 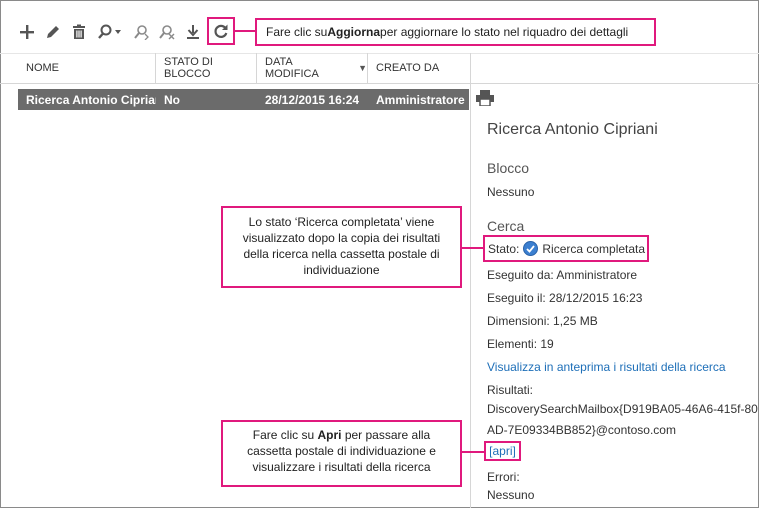 What do you see at coordinates (520, 344) in the screenshot?
I see `items-count: Elementi: 19` at bounding box center [520, 344].